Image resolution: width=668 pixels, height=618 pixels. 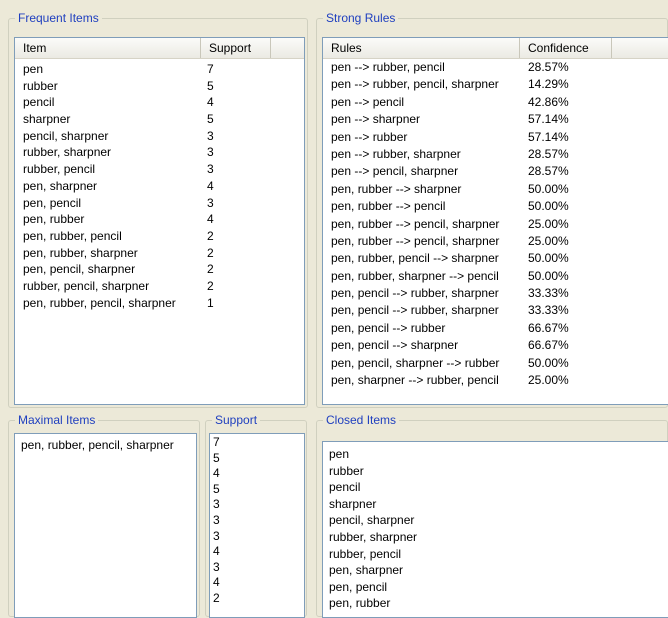 I want to click on frequent-item-row: pen, rubber, pencil 2, so click(x=159, y=236).